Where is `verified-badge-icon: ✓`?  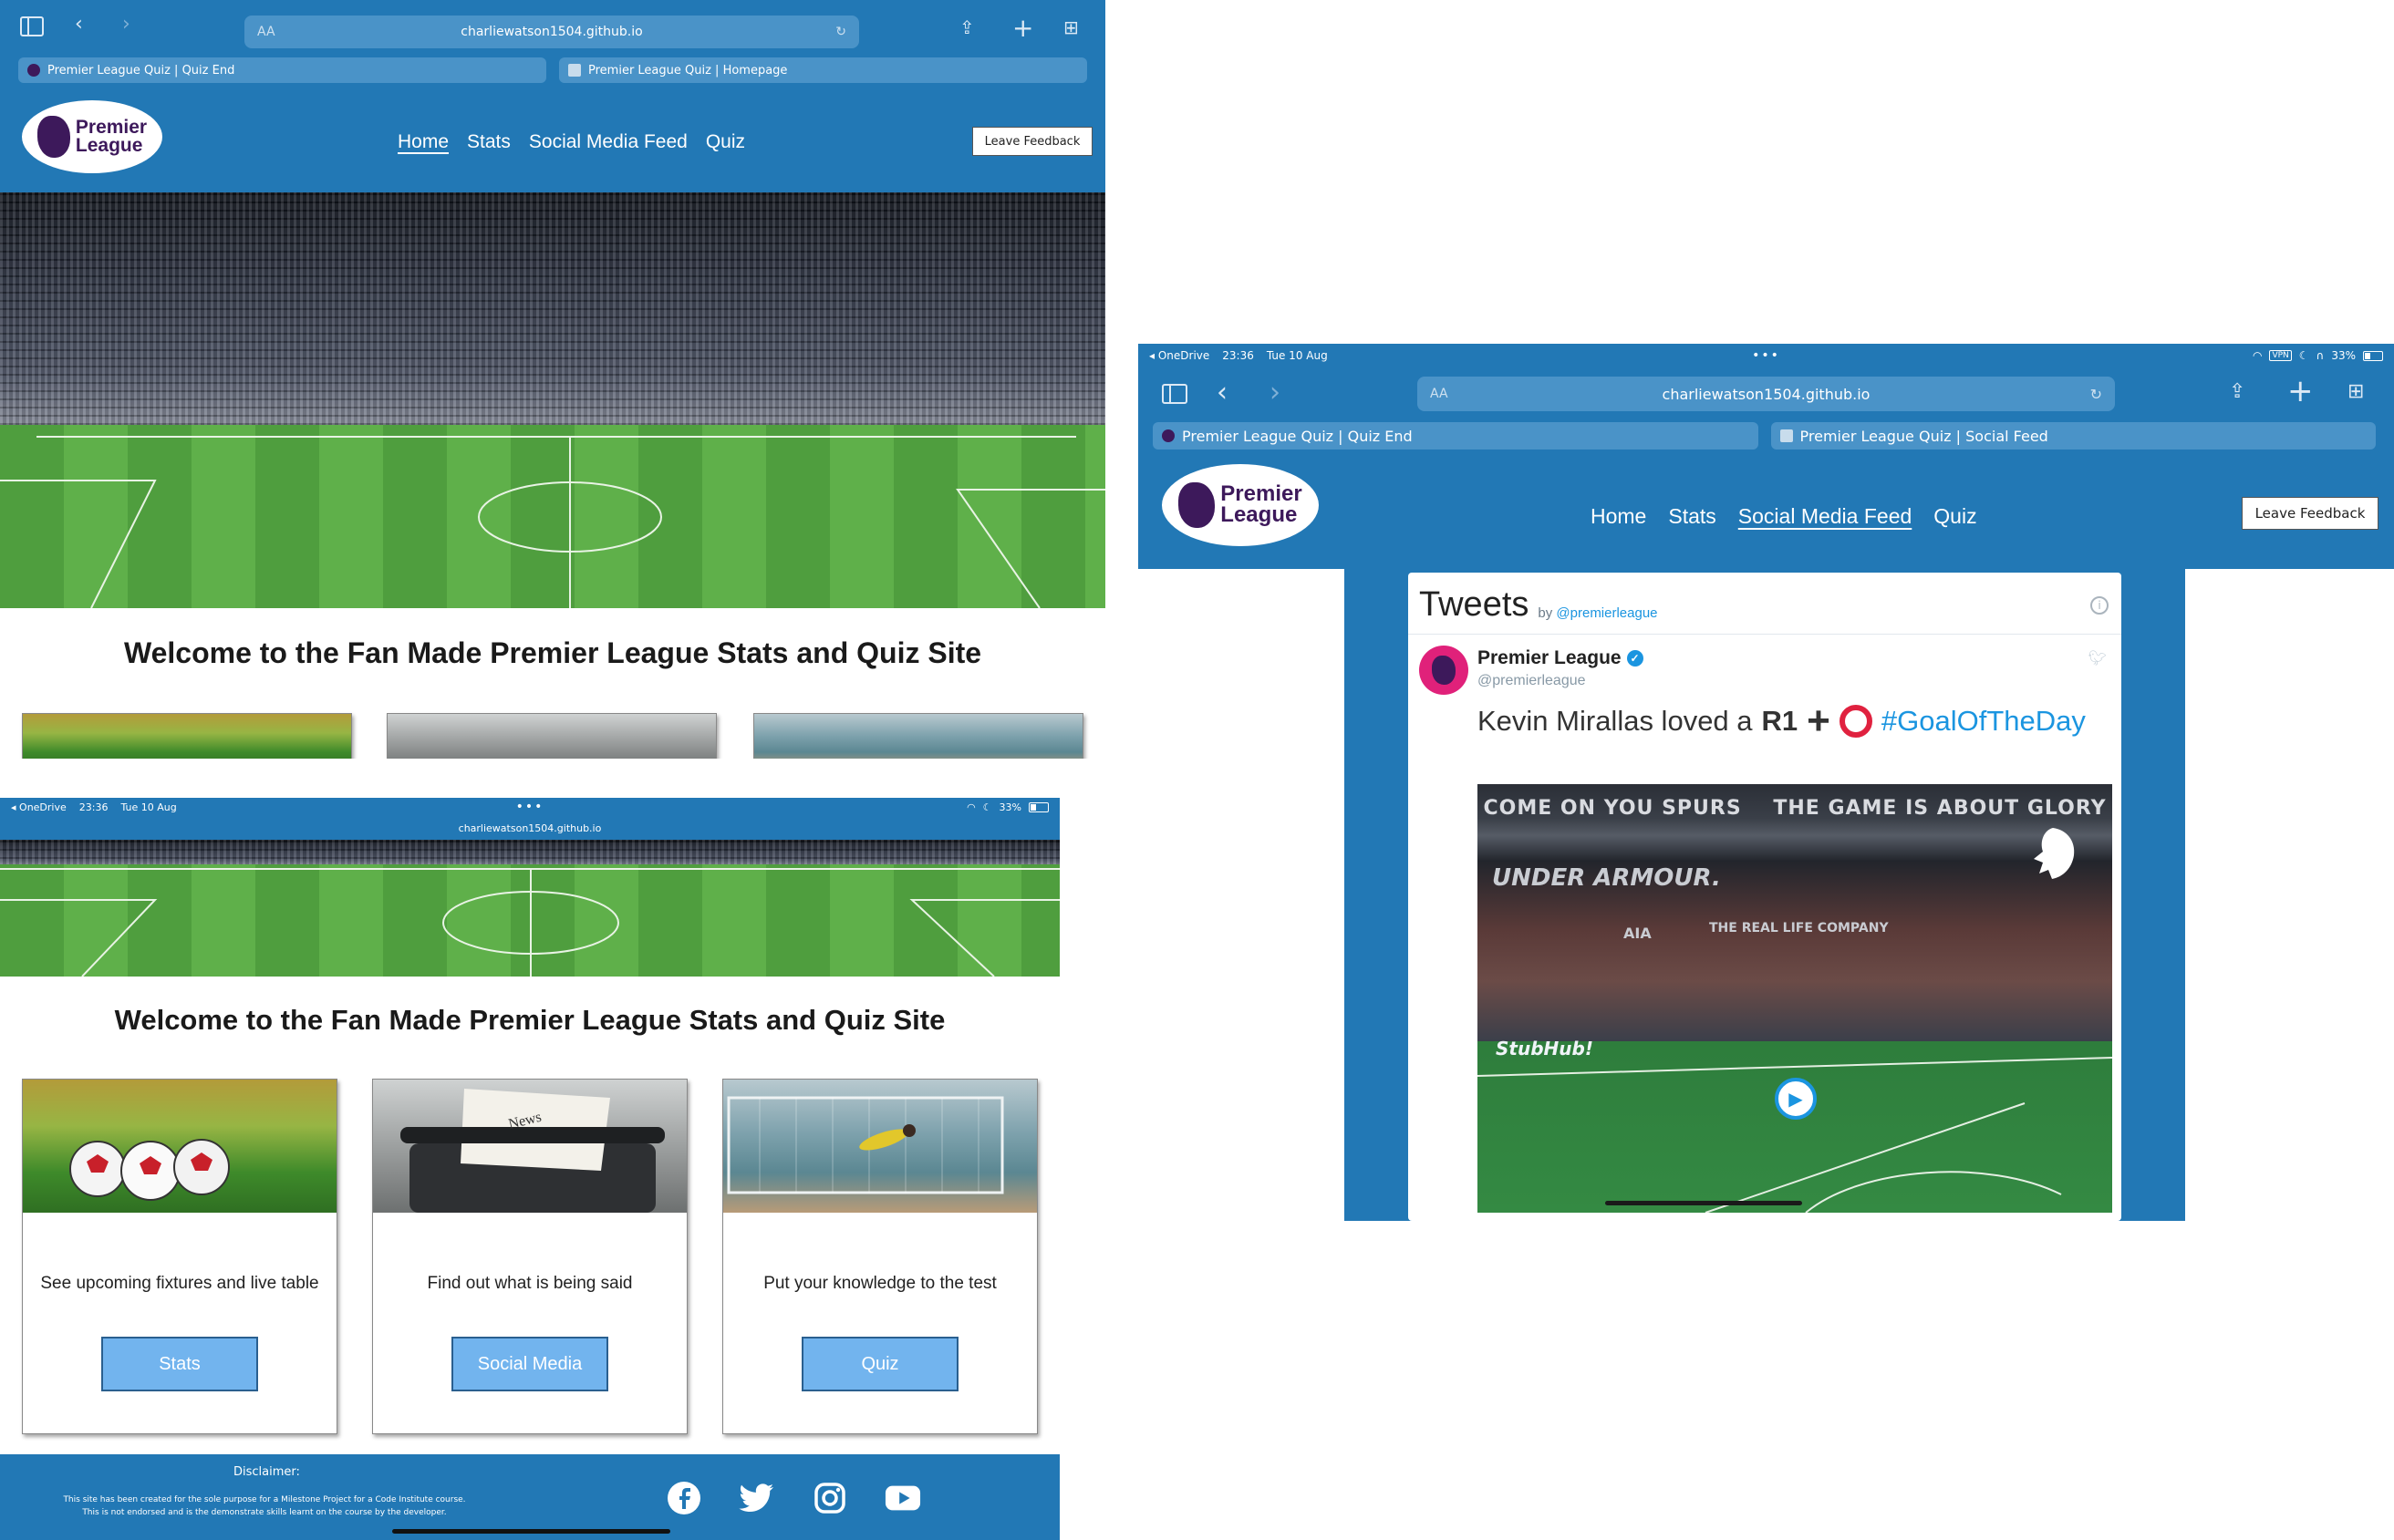
verified-badge-icon: ✓ is located at coordinates (1634, 658).